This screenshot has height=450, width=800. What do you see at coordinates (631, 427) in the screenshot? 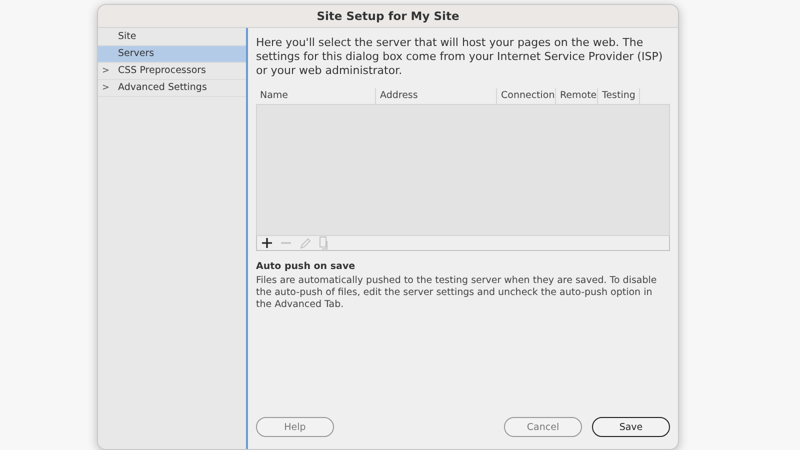
I see `dialog-button: Save` at bounding box center [631, 427].